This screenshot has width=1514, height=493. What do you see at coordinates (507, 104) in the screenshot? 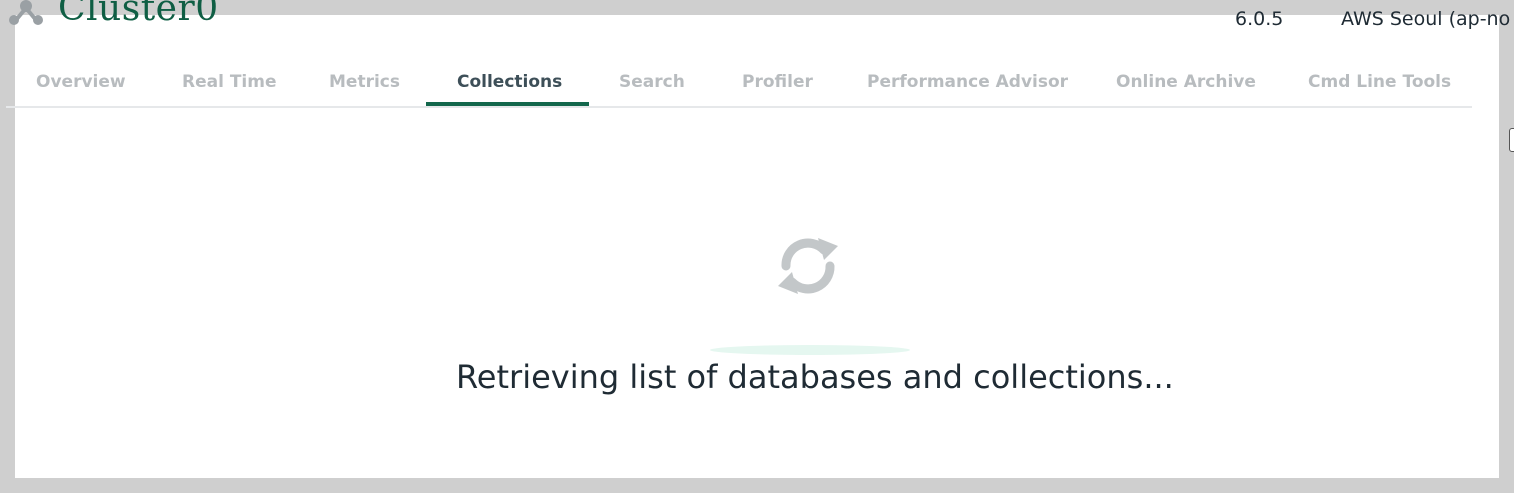
I see `active-tab-indicator` at bounding box center [507, 104].